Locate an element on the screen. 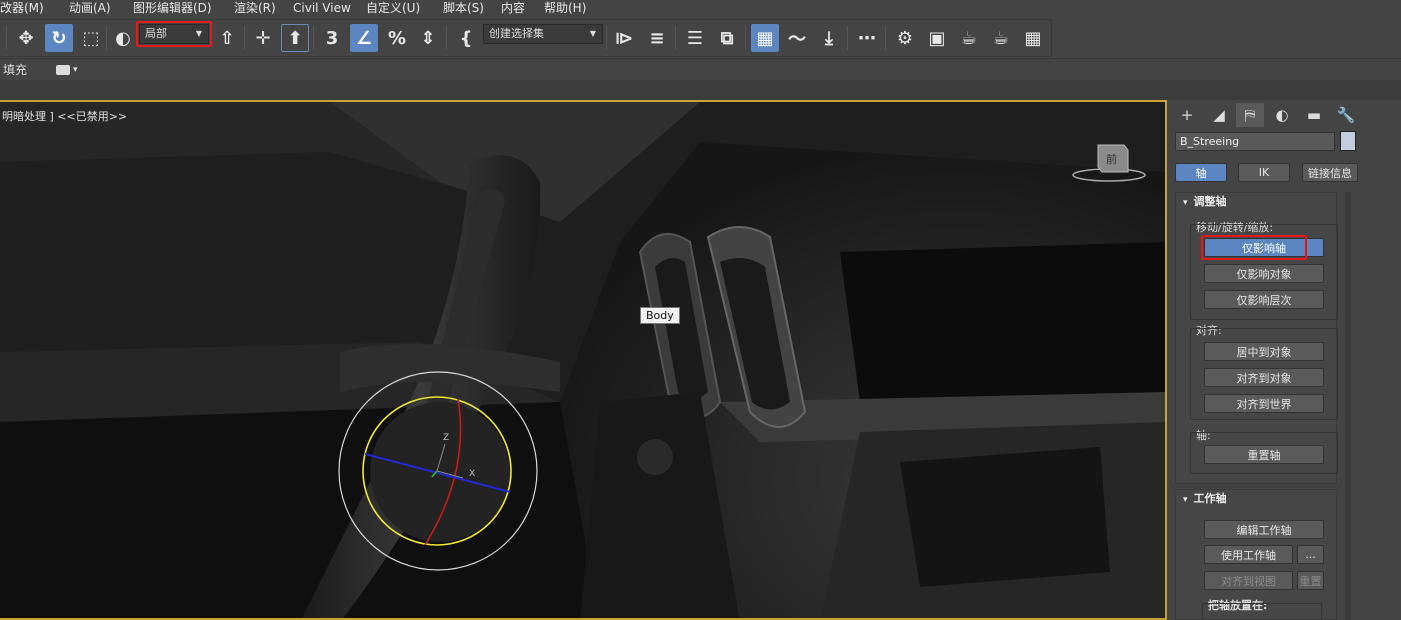 This screenshot has width=1401, height=620. reset-pivot-button: 重置轴 is located at coordinates (1264, 454).